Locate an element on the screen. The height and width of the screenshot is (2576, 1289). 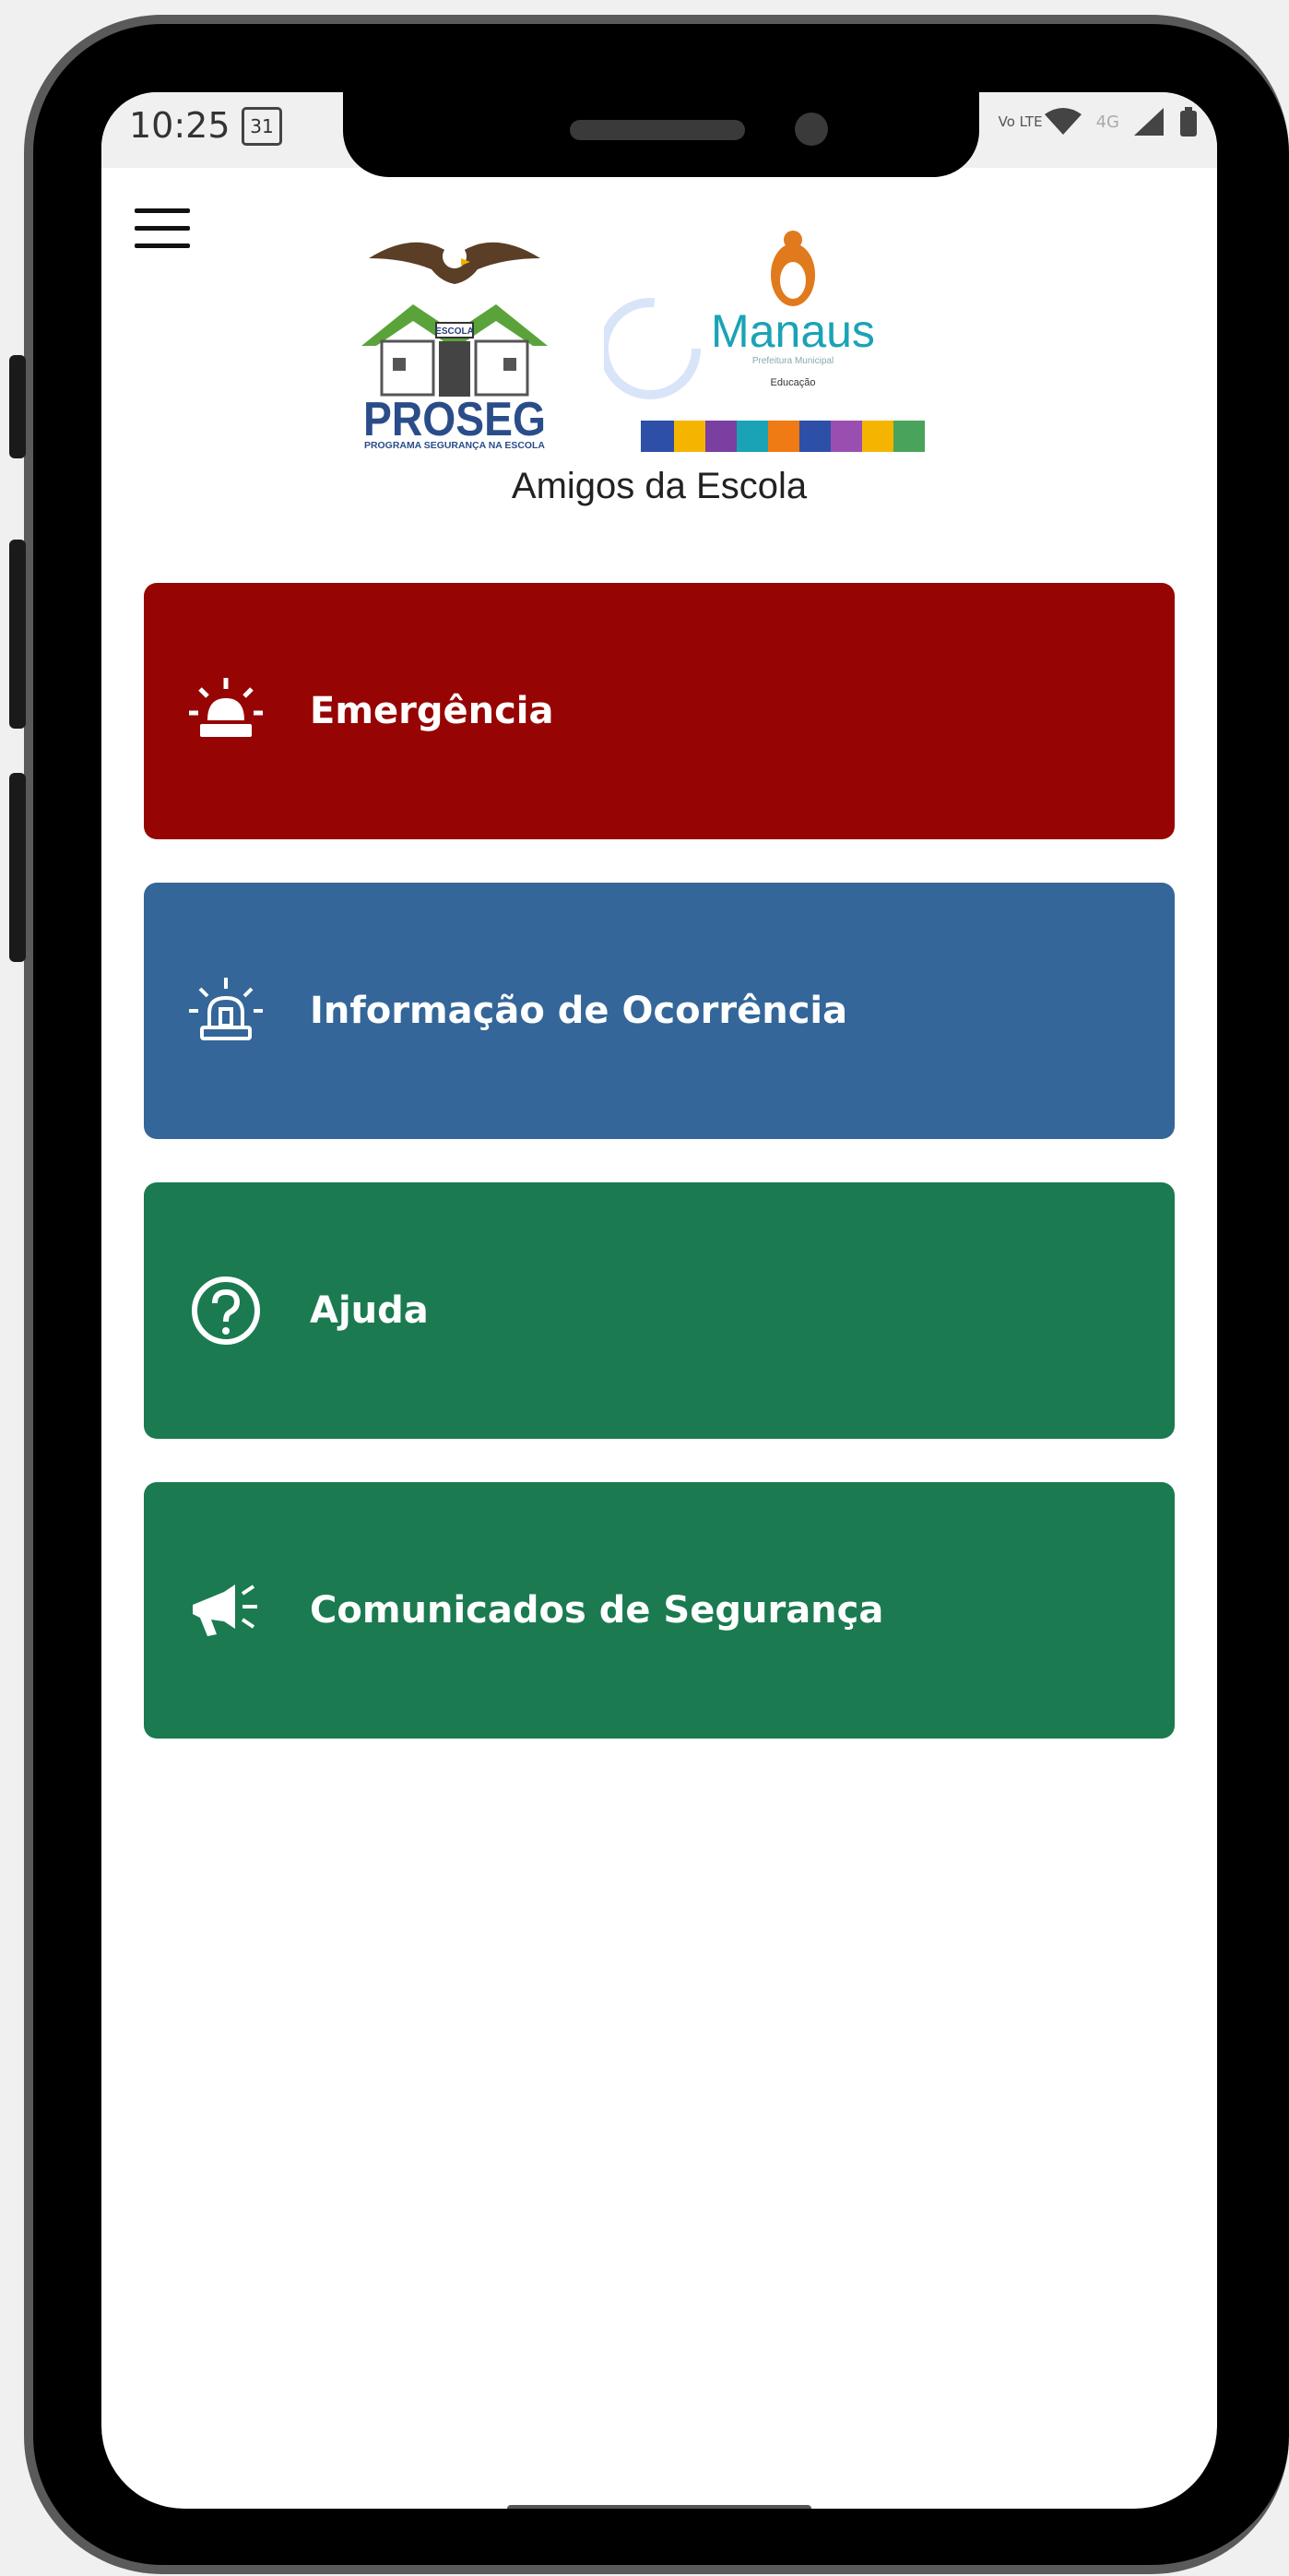
megaphone-icon is located at coordinates (225, 1610).